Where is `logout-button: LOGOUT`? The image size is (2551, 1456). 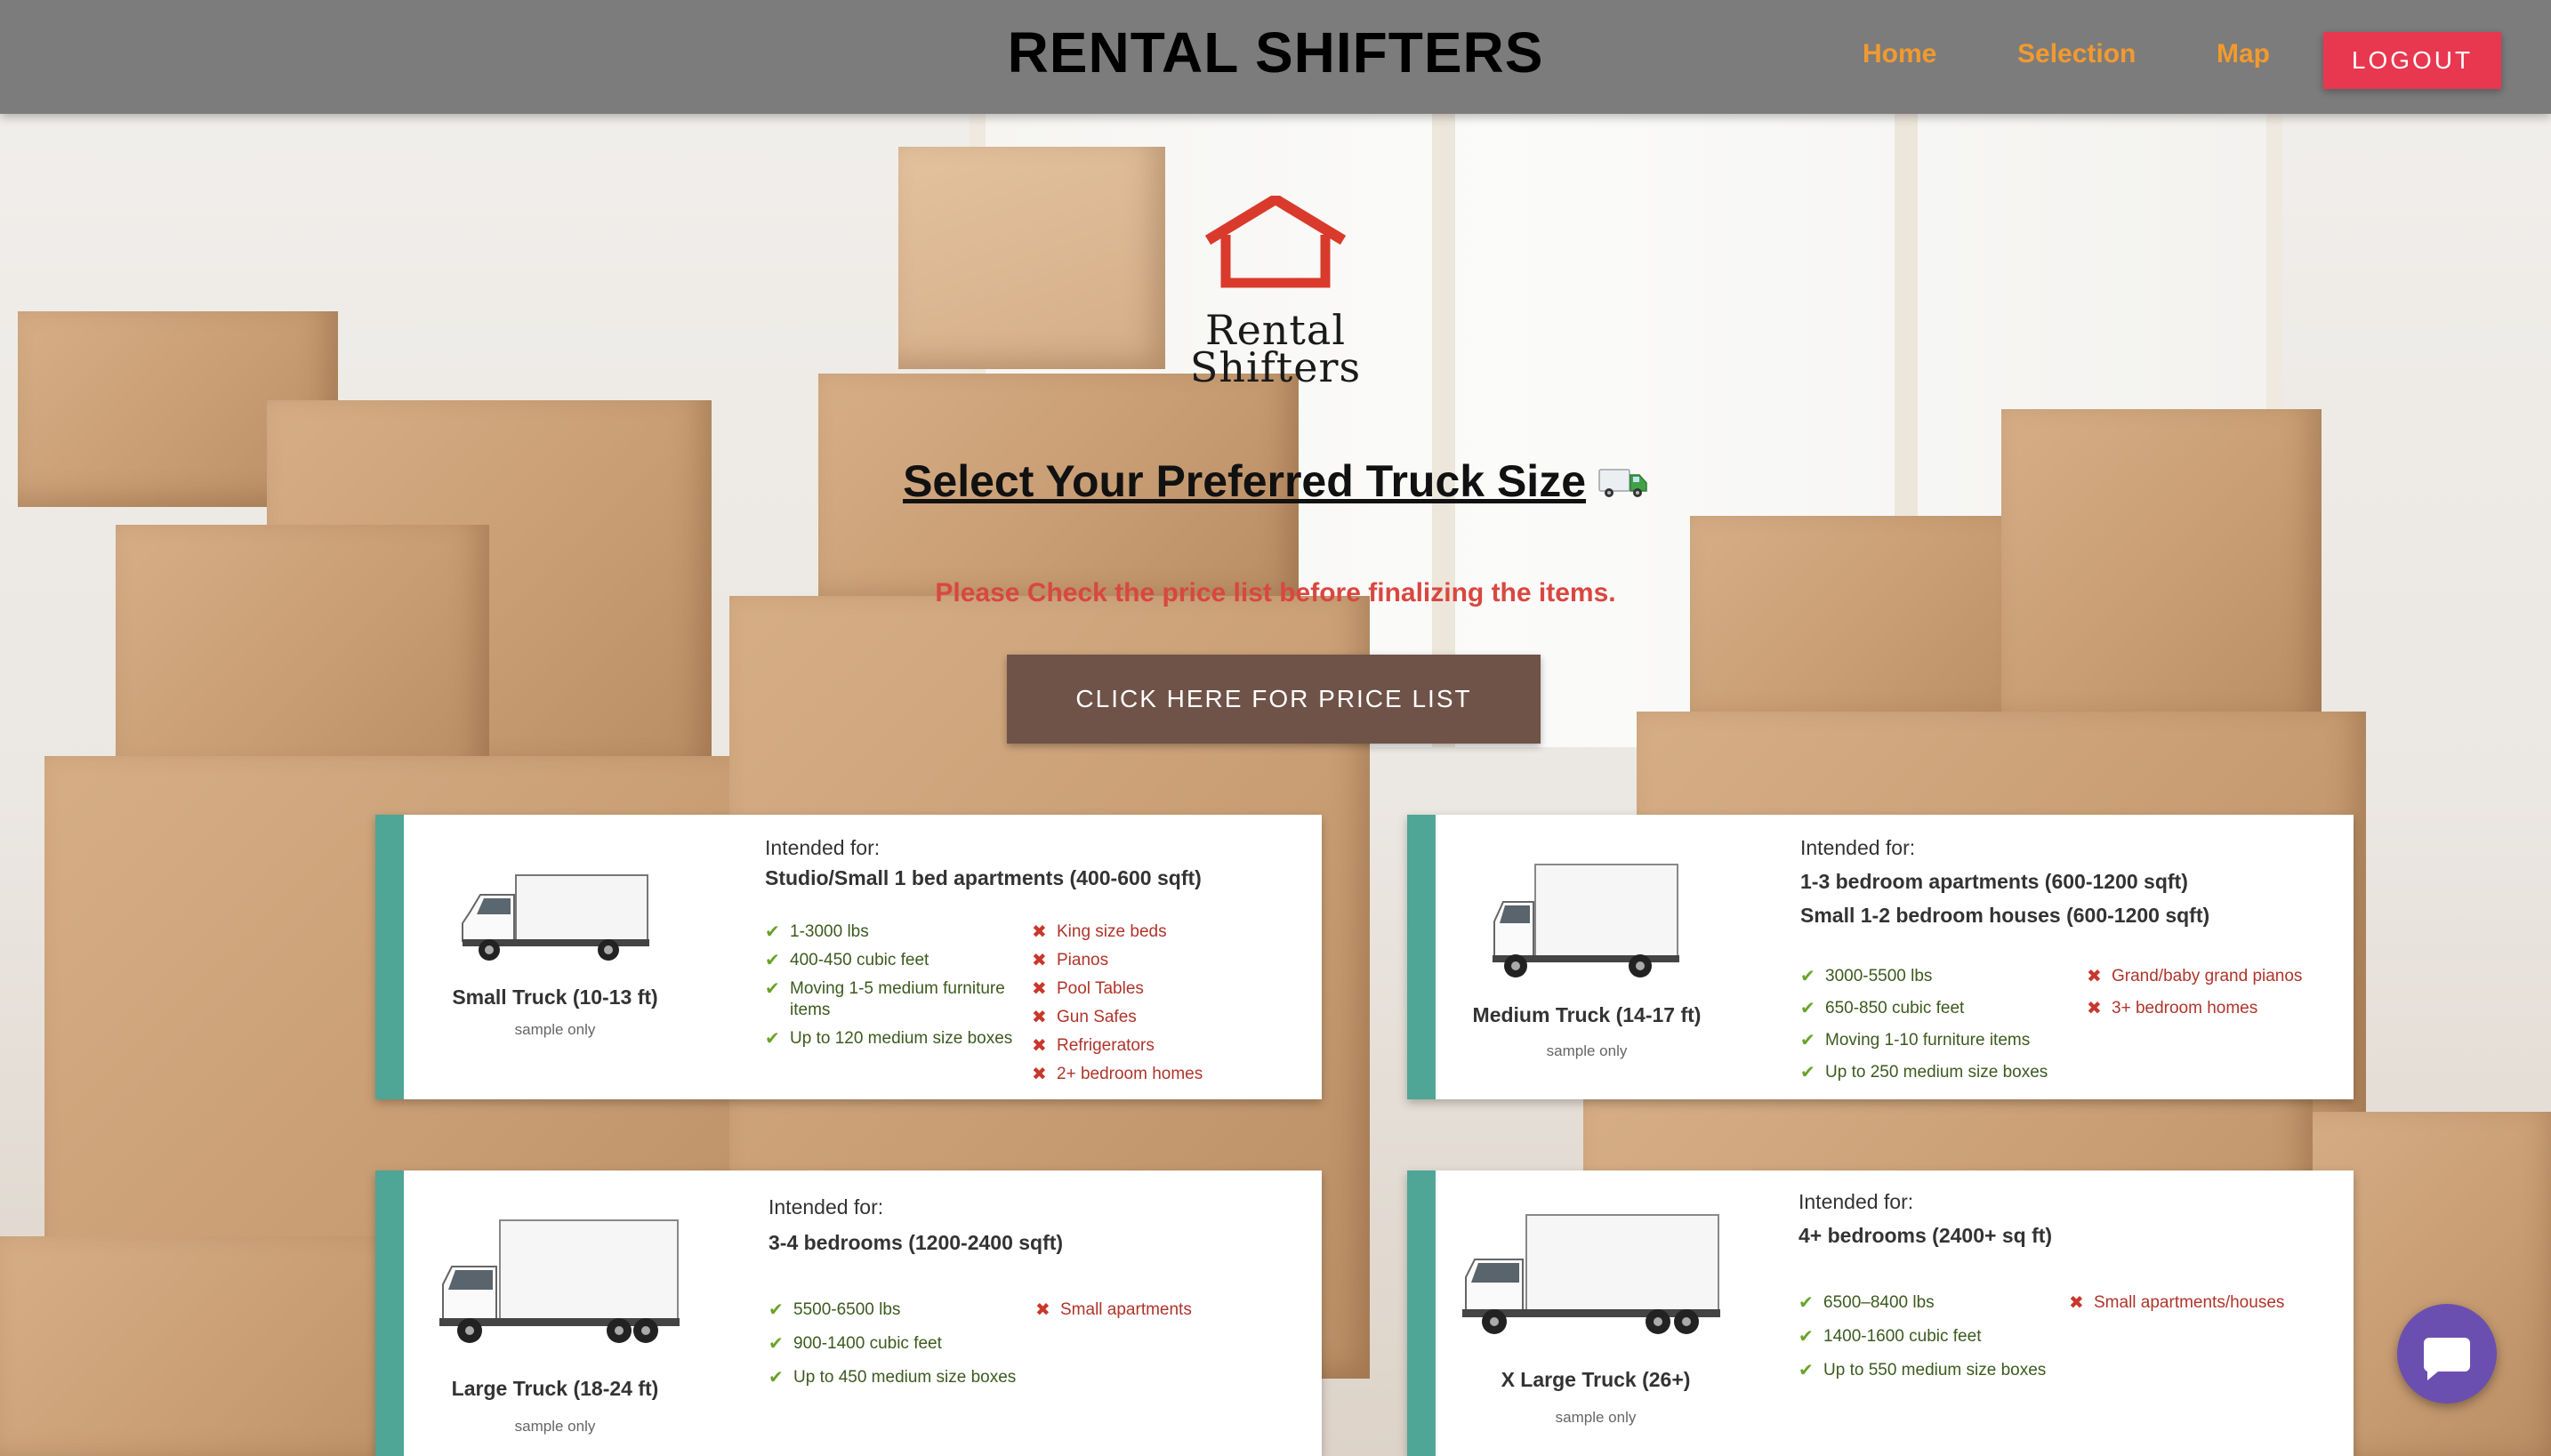 logout-button: LOGOUT is located at coordinates (2412, 60).